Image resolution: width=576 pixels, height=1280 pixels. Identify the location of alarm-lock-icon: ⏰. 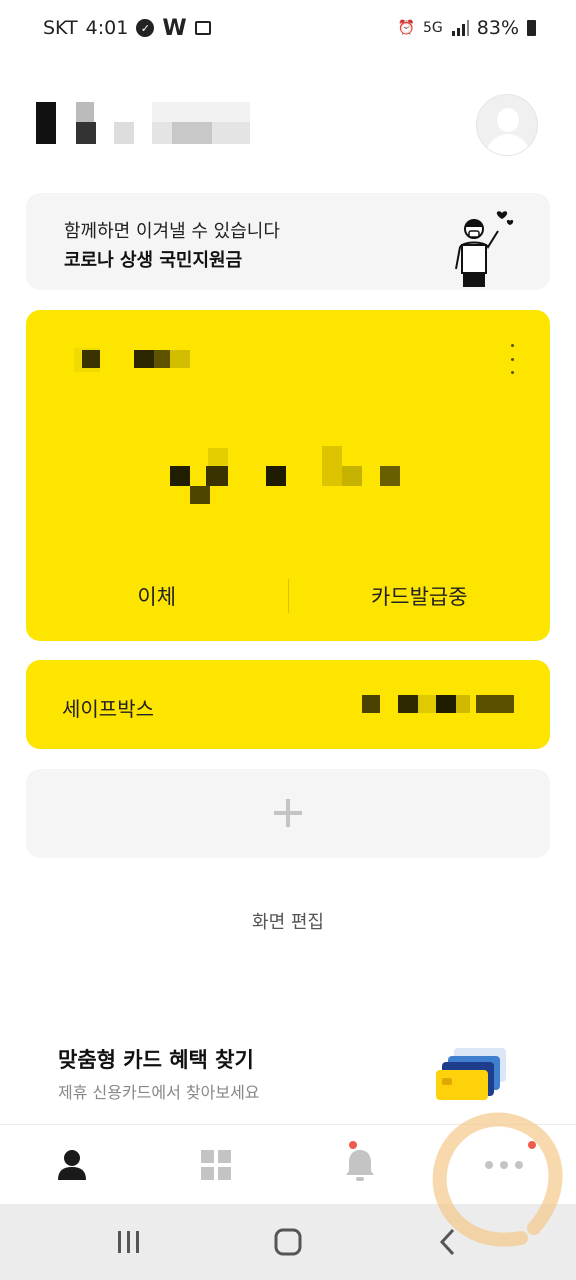
(406, 28).